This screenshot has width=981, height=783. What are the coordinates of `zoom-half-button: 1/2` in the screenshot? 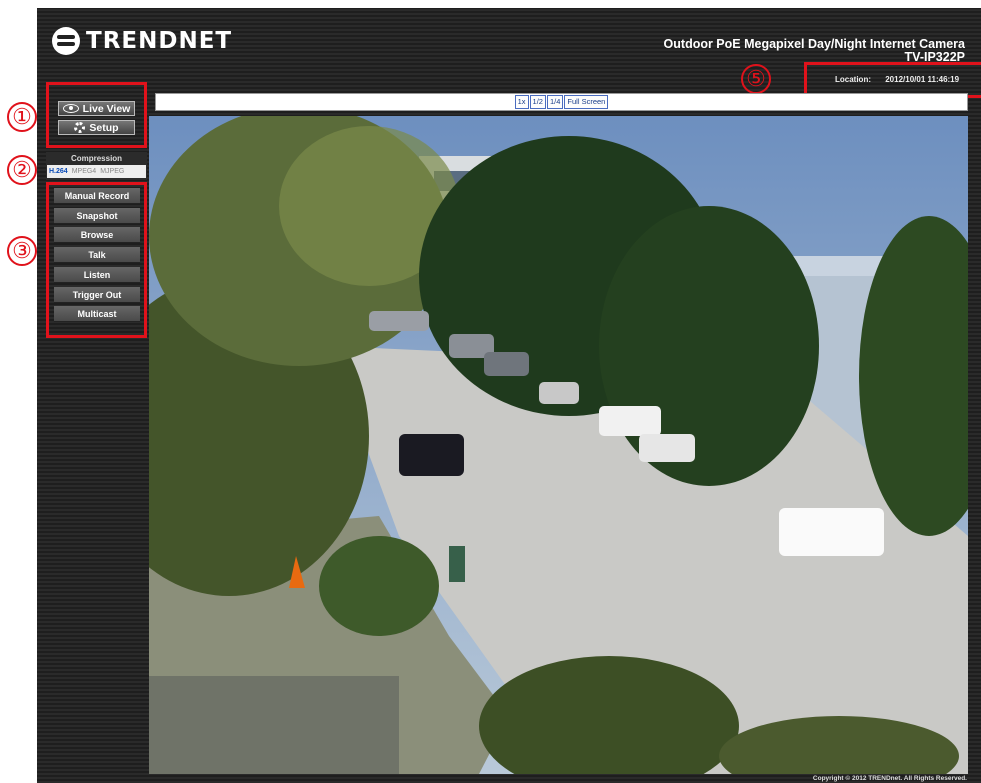 It's located at (537, 102).